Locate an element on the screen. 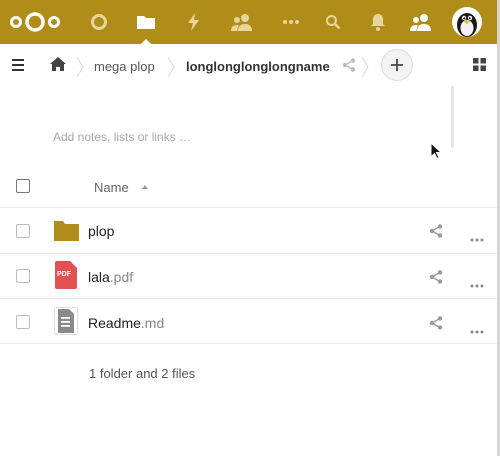 The width and height of the screenshot is (500, 456). share-folder-icon is located at coordinates (349, 67).